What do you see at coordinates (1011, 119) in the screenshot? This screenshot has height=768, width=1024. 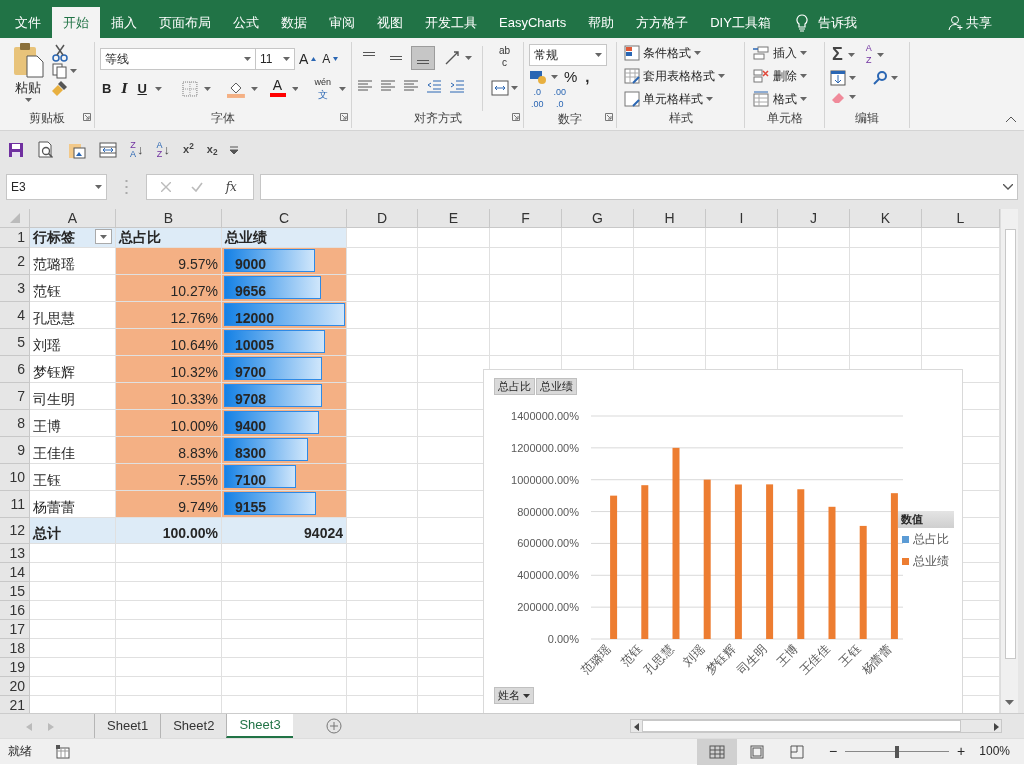 I see `collapse-ribbon-icon` at bounding box center [1011, 119].